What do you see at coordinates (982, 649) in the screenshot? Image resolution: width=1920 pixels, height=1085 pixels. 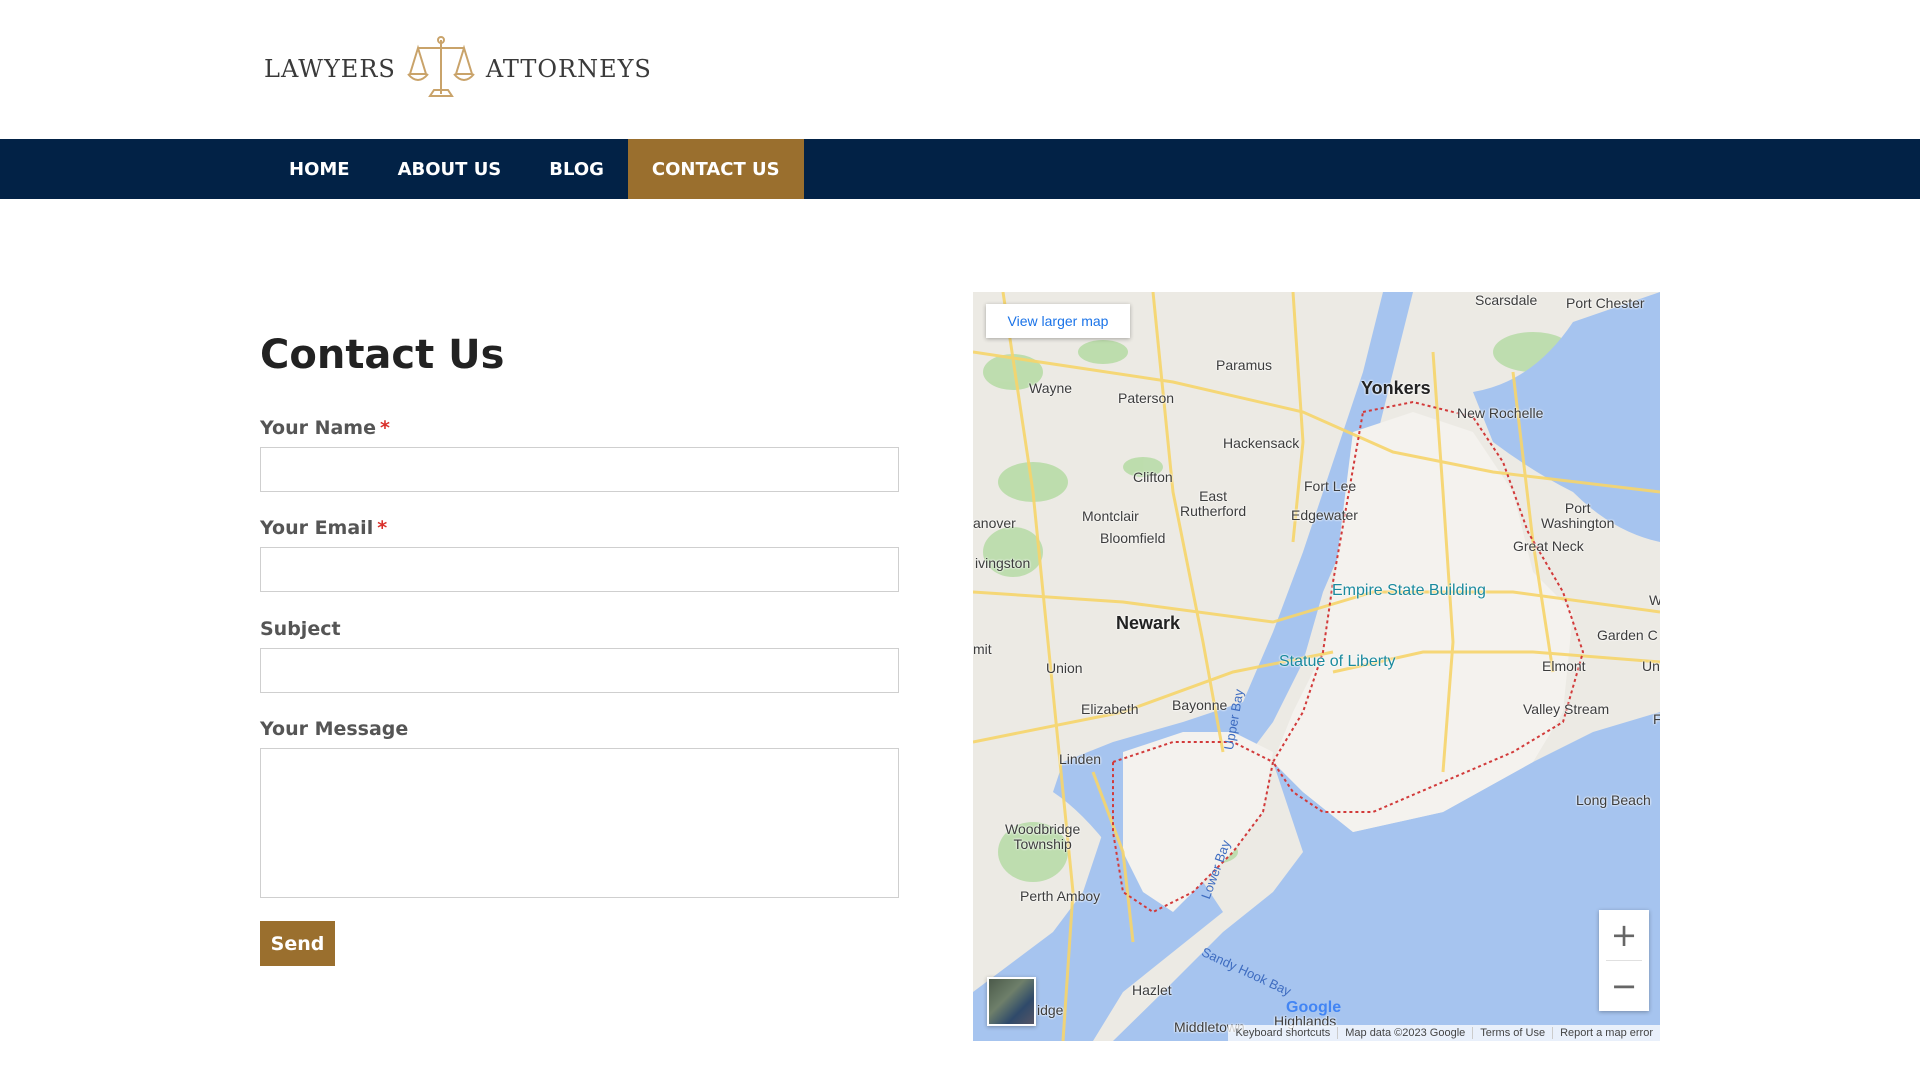 I see `map-label-summit: mit` at bounding box center [982, 649].